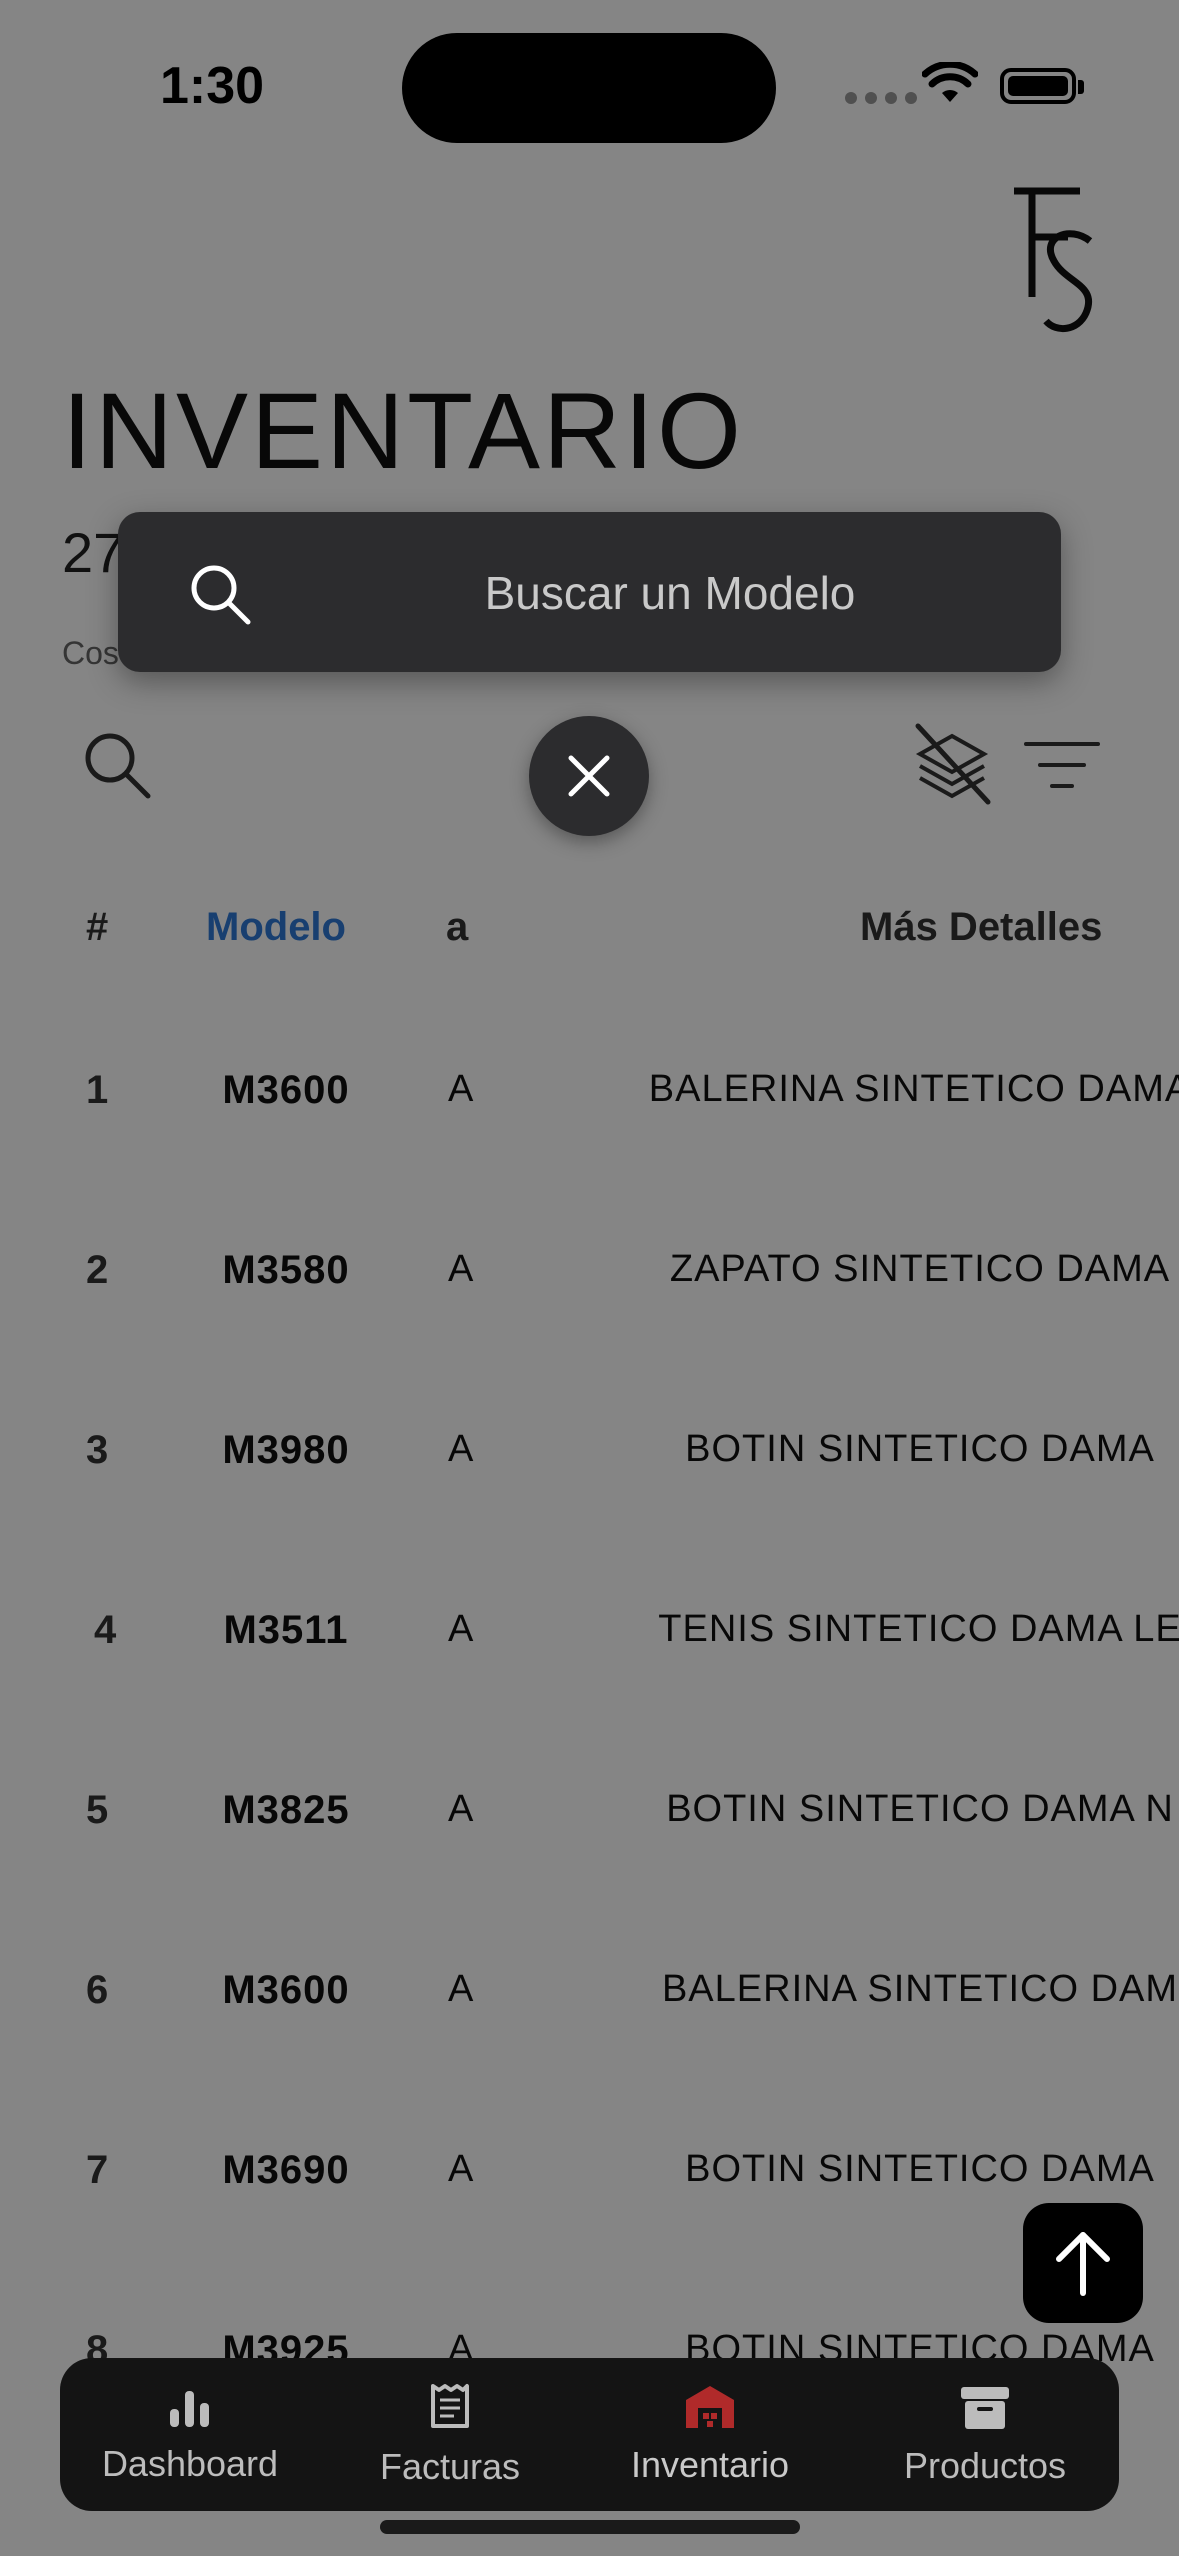 The height and width of the screenshot is (2556, 1179). What do you see at coordinates (710, 2464) in the screenshot?
I see `tab-label: Inventario` at bounding box center [710, 2464].